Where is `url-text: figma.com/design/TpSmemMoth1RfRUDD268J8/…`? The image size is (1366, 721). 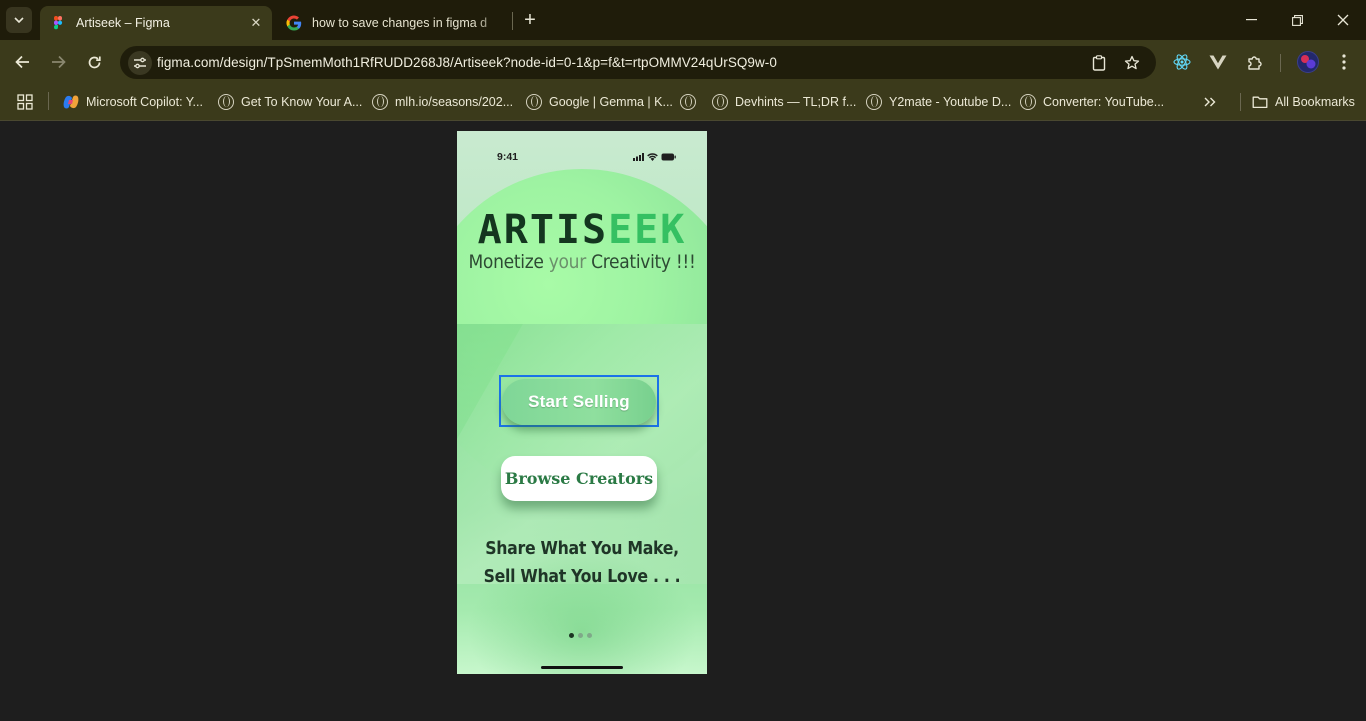
url-text: figma.com/design/TpSmemMoth1RfRUDD268J8/… is located at coordinates (467, 62).